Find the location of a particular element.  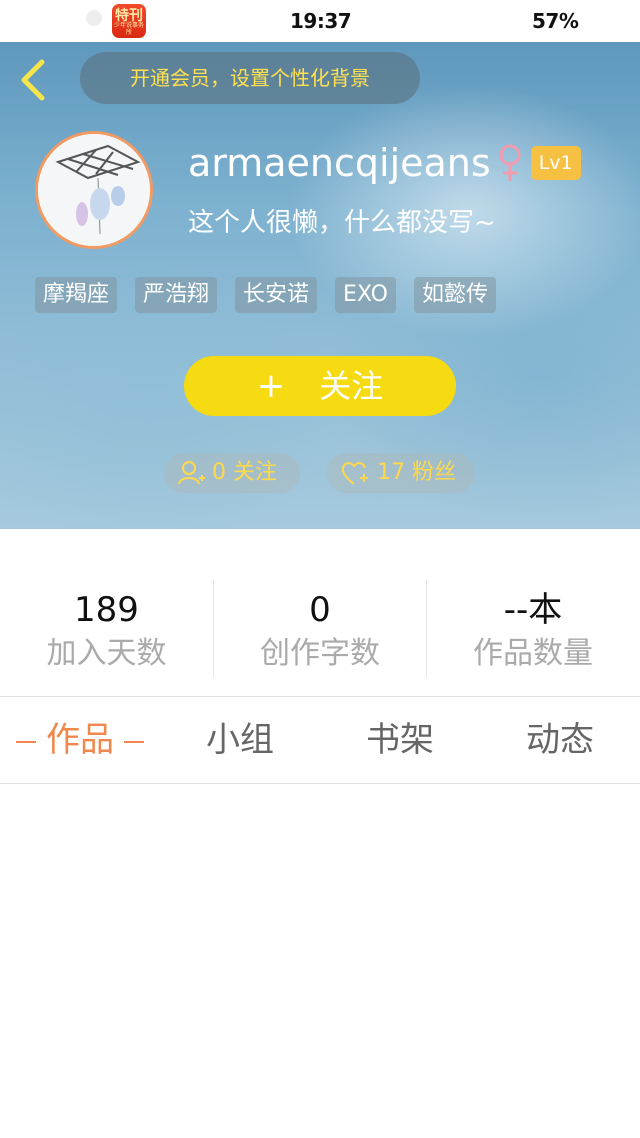

following-count: 0 关注 is located at coordinates (244, 472).